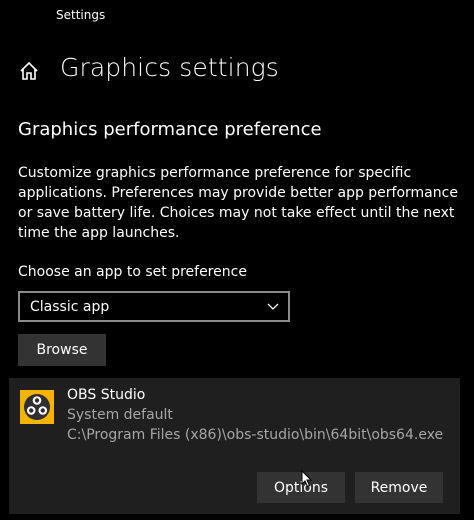 The height and width of the screenshot is (520, 474). What do you see at coordinates (154, 306) in the screenshot?
I see `app-type-dropdown: Classic app` at bounding box center [154, 306].